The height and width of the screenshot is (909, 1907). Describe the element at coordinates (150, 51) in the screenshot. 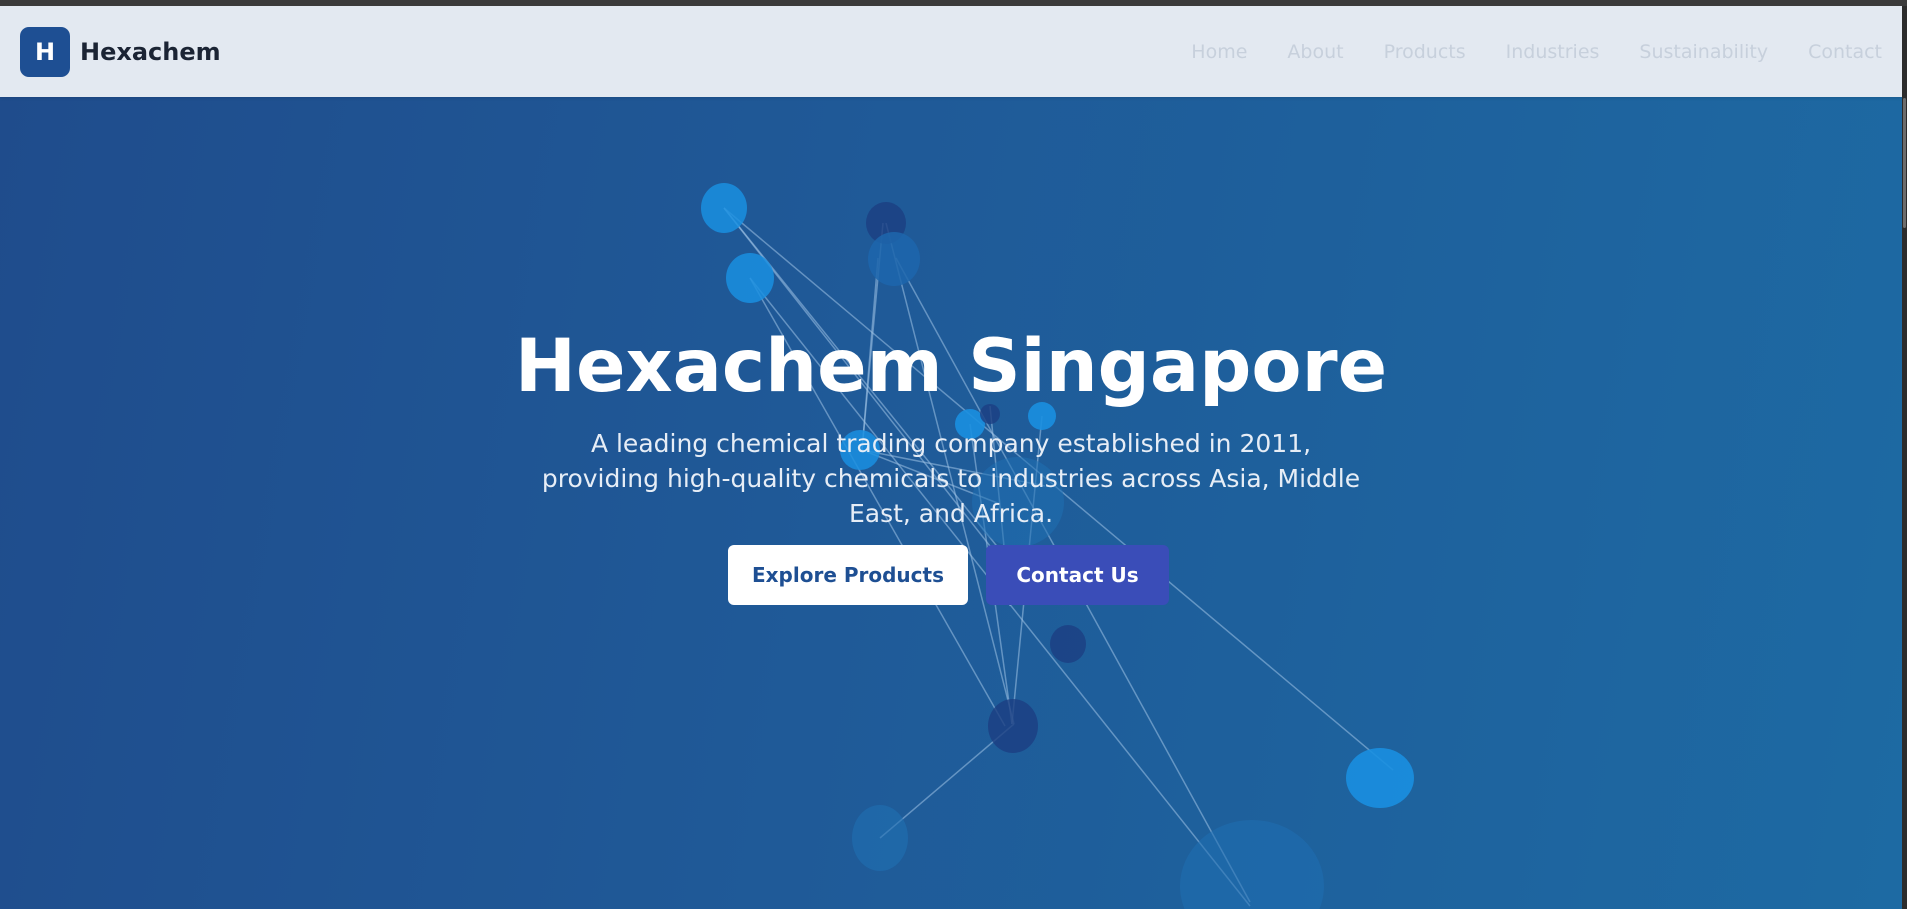

I see `brand-name: Hexachem` at that location.